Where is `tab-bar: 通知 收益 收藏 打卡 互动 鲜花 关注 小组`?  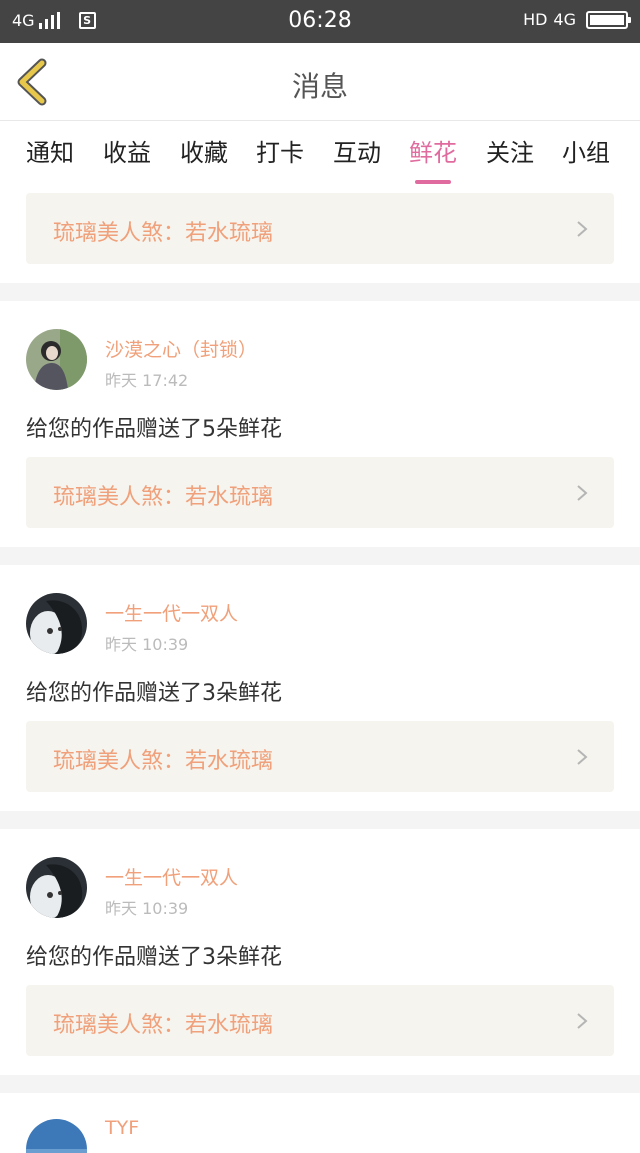
tab-bar: 通知 收益 收藏 打卡 互动 鲜花 关注 小组 is located at coordinates (320, 152).